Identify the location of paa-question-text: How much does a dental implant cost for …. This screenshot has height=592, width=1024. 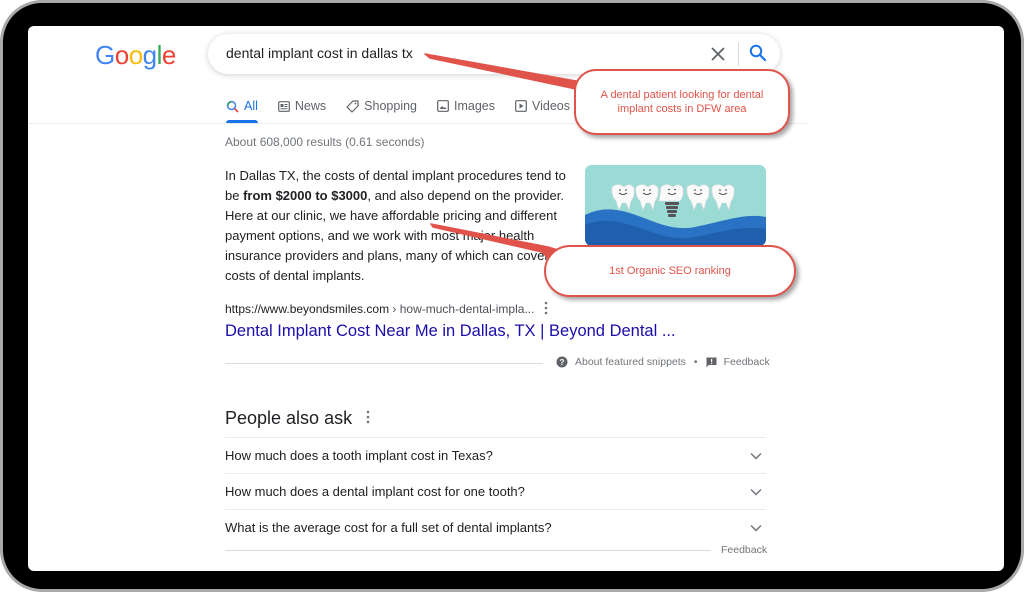
(375, 491).